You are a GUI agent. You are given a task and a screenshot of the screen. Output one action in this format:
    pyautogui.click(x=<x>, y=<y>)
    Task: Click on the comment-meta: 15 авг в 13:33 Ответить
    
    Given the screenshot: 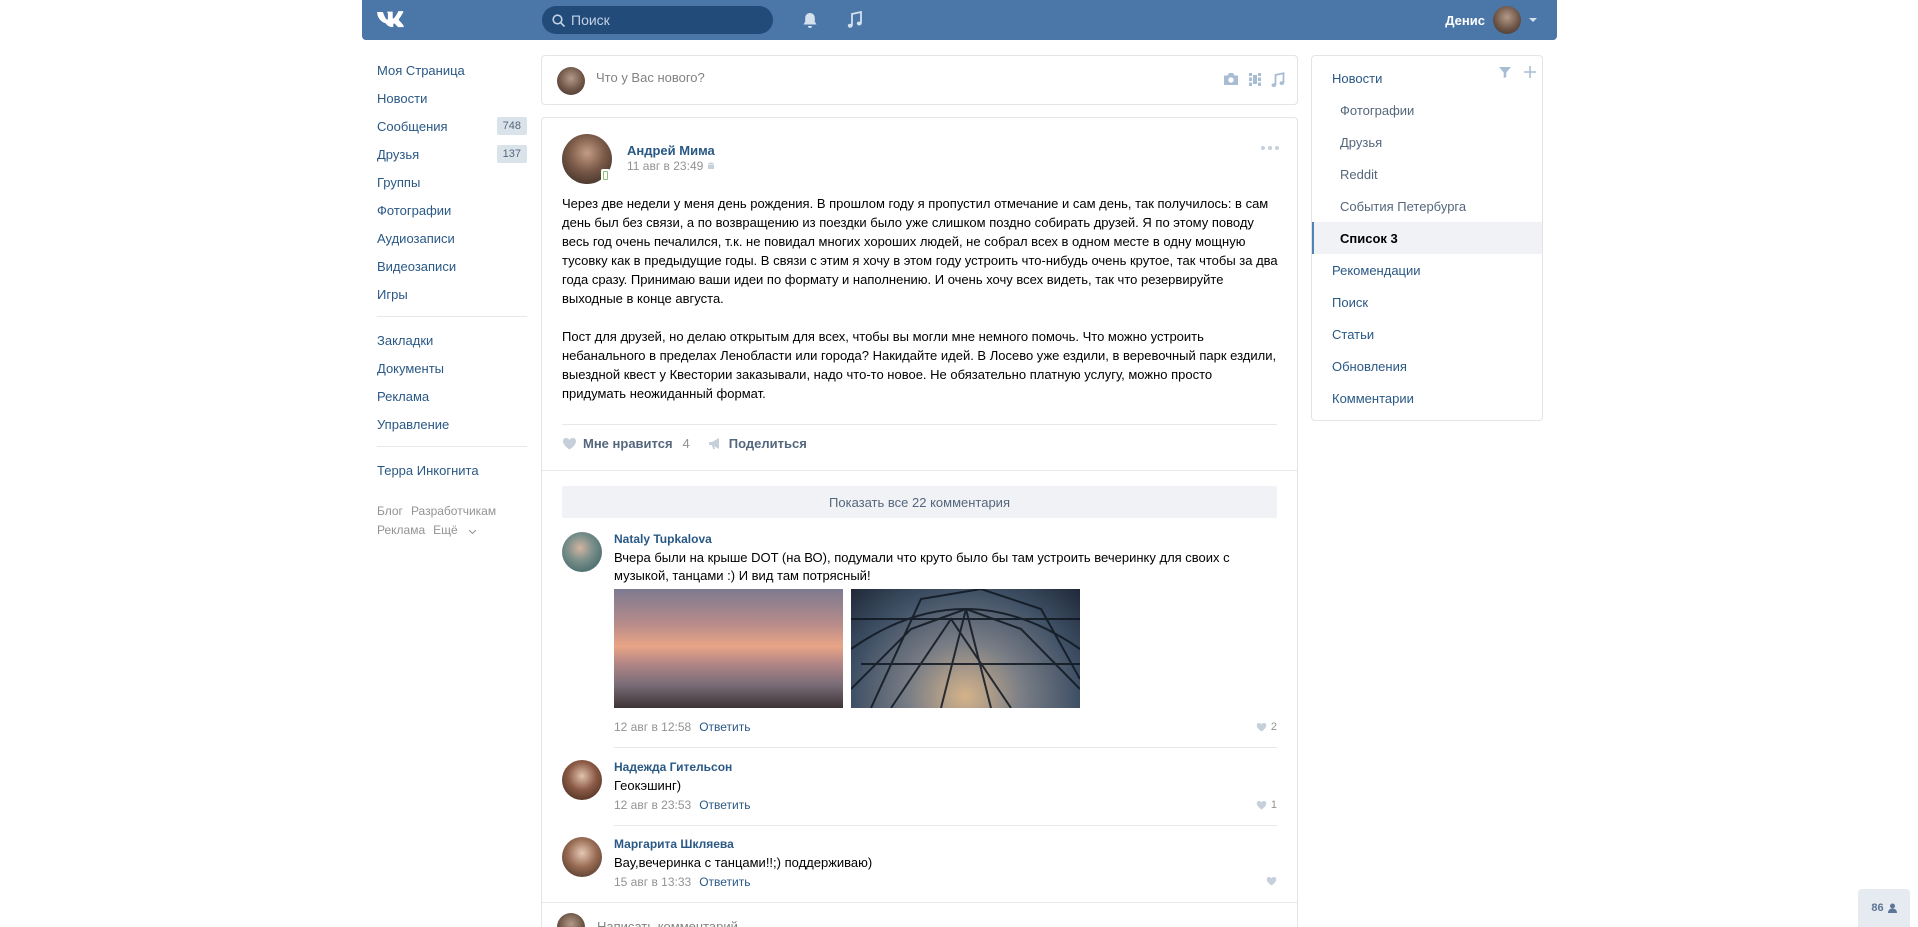 What is the action you would take?
    pyautogui.click(x=682, y=882)
    